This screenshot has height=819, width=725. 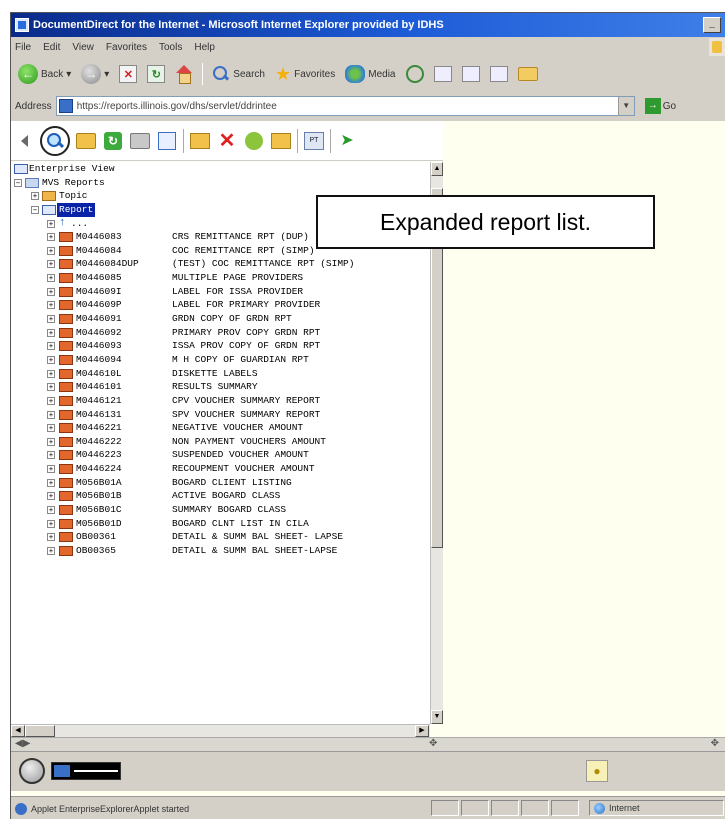 What do you see at coordinates (220, 346) in the screenshot?
I see `report-list-item: + M0446093 ISSA PROV COPY OF GRDN RPT` at bounding box center [220, 346].